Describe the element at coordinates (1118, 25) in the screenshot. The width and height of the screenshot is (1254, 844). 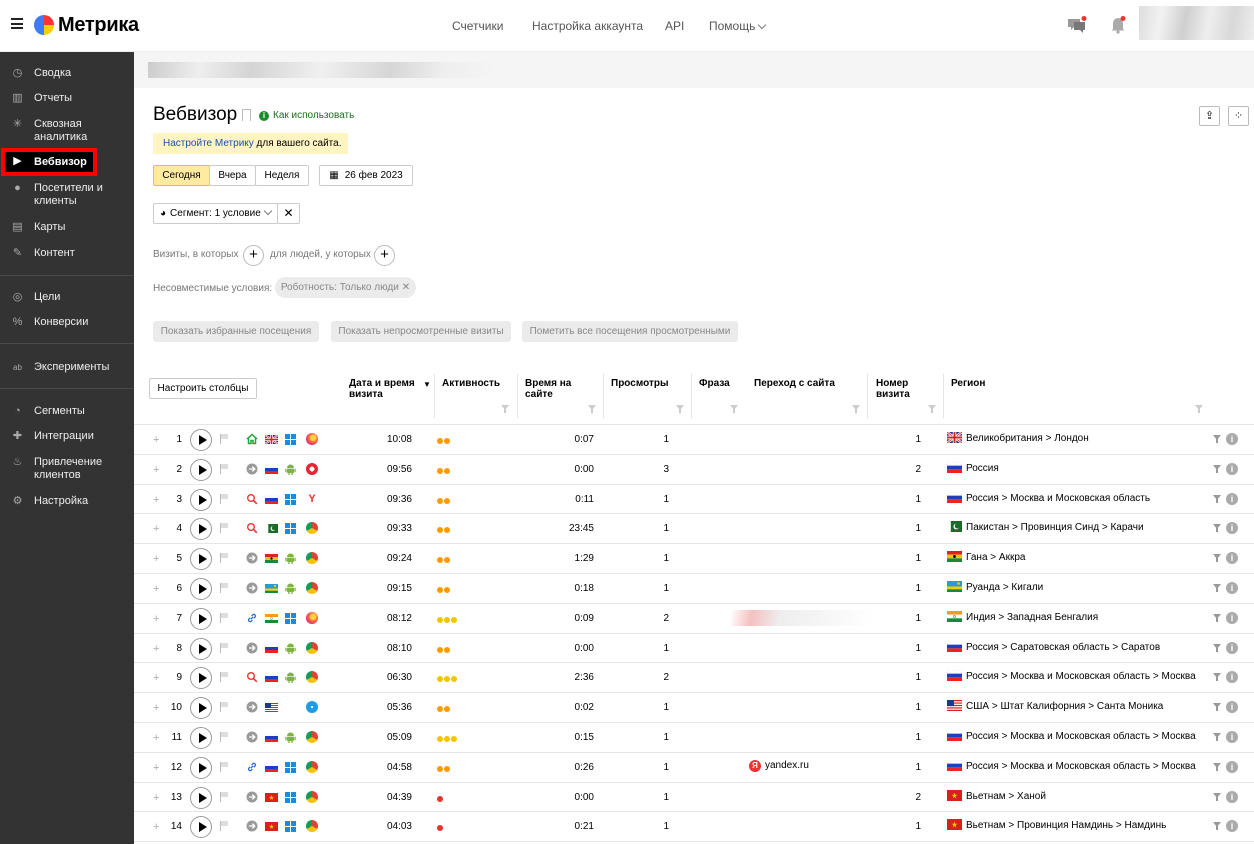
I see `bell-icon` at that location.